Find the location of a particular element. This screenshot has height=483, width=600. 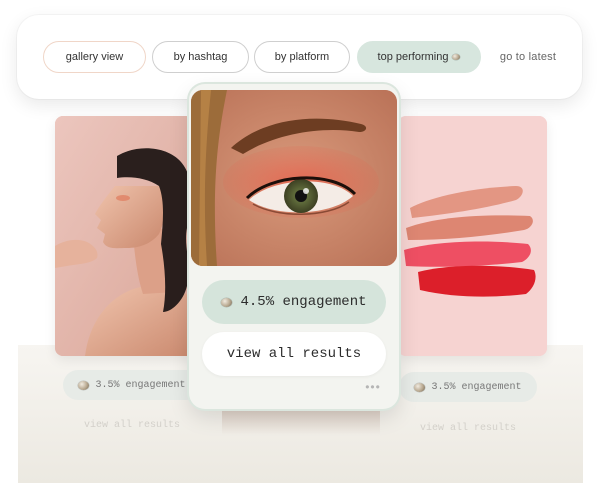

view-all-results-button: view all results is located at coordinates (294, 354).